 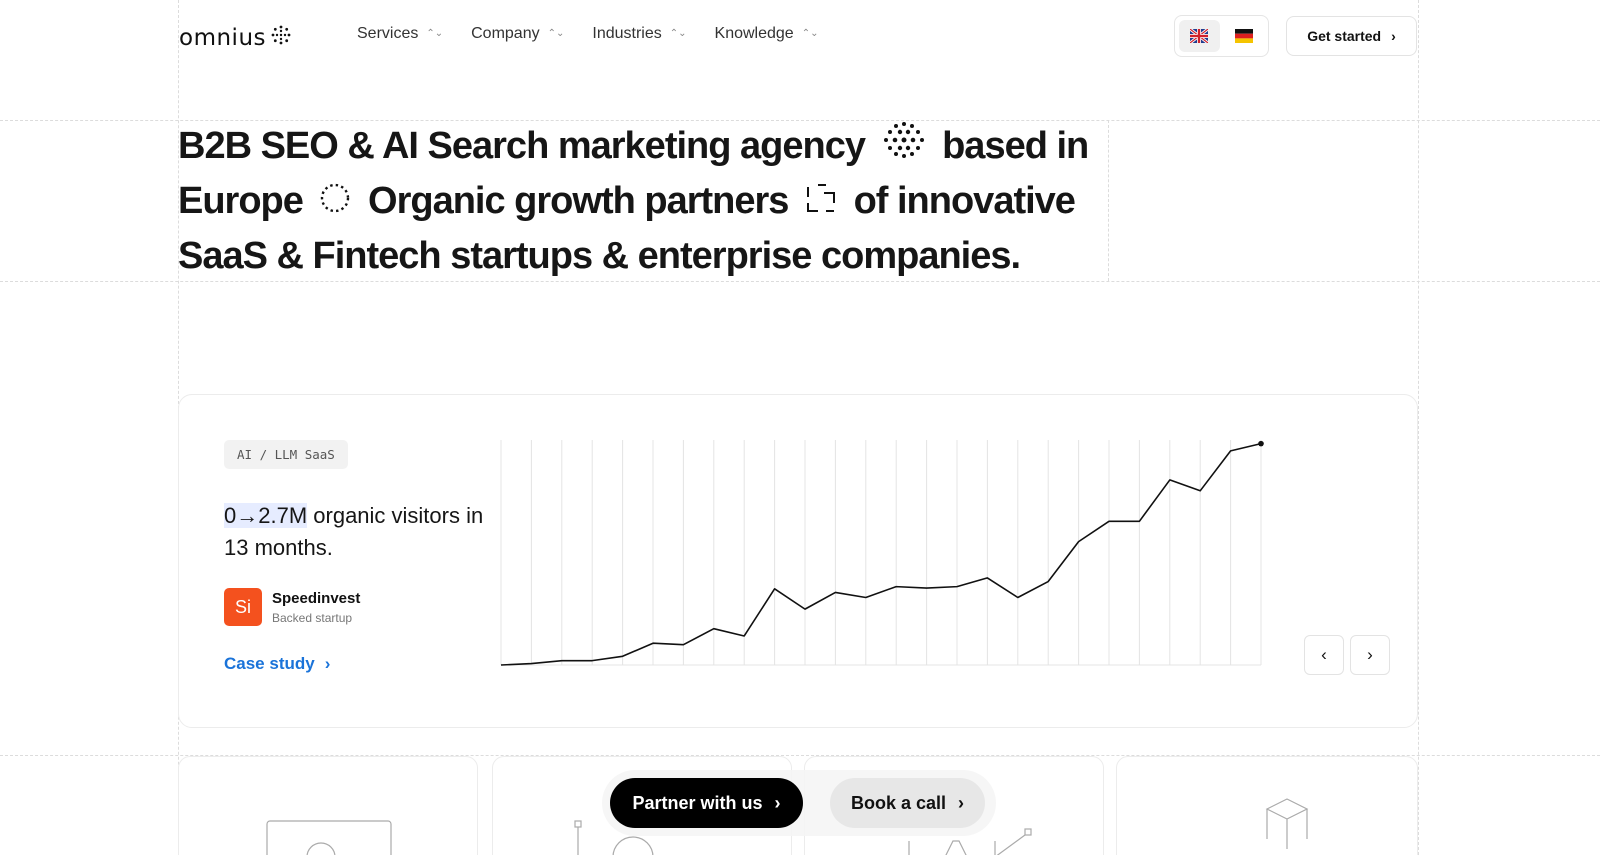 I want to click on company-info: Si Speedinvest Backed startup, so click(x=292, y=607).